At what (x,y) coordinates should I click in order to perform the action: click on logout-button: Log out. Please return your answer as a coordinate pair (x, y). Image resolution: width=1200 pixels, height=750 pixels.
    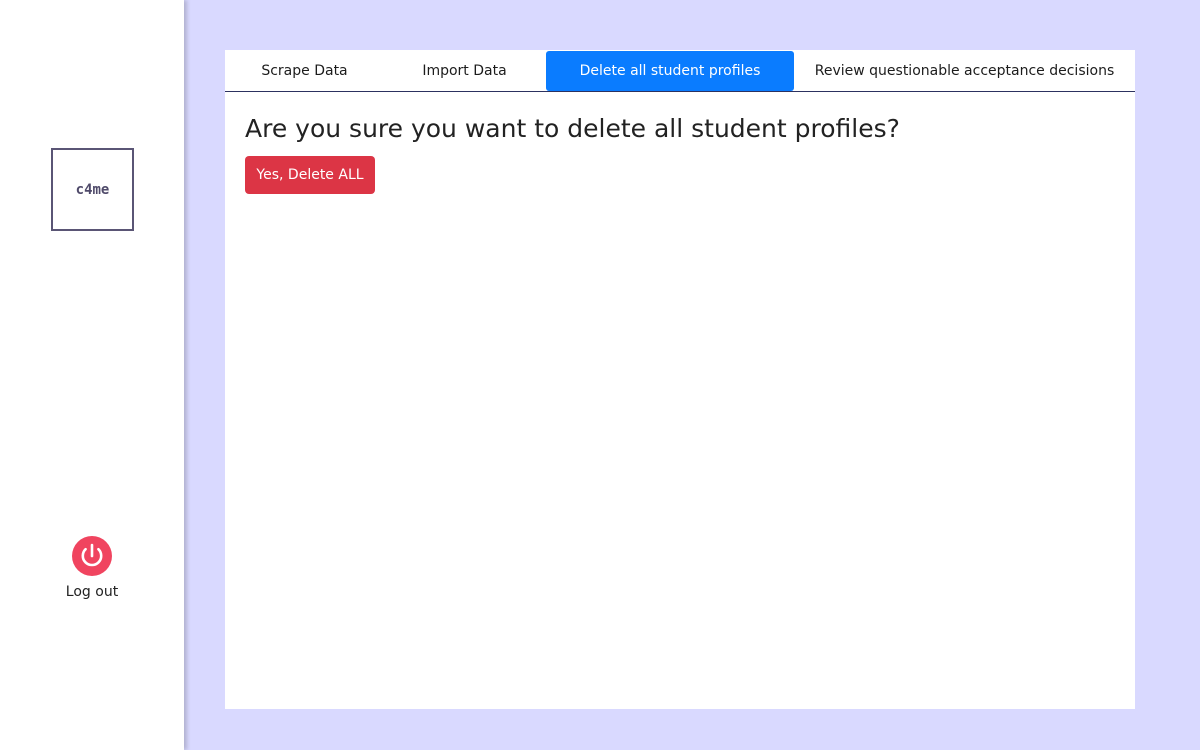
    Looking at the image, I should click on (92, 568).